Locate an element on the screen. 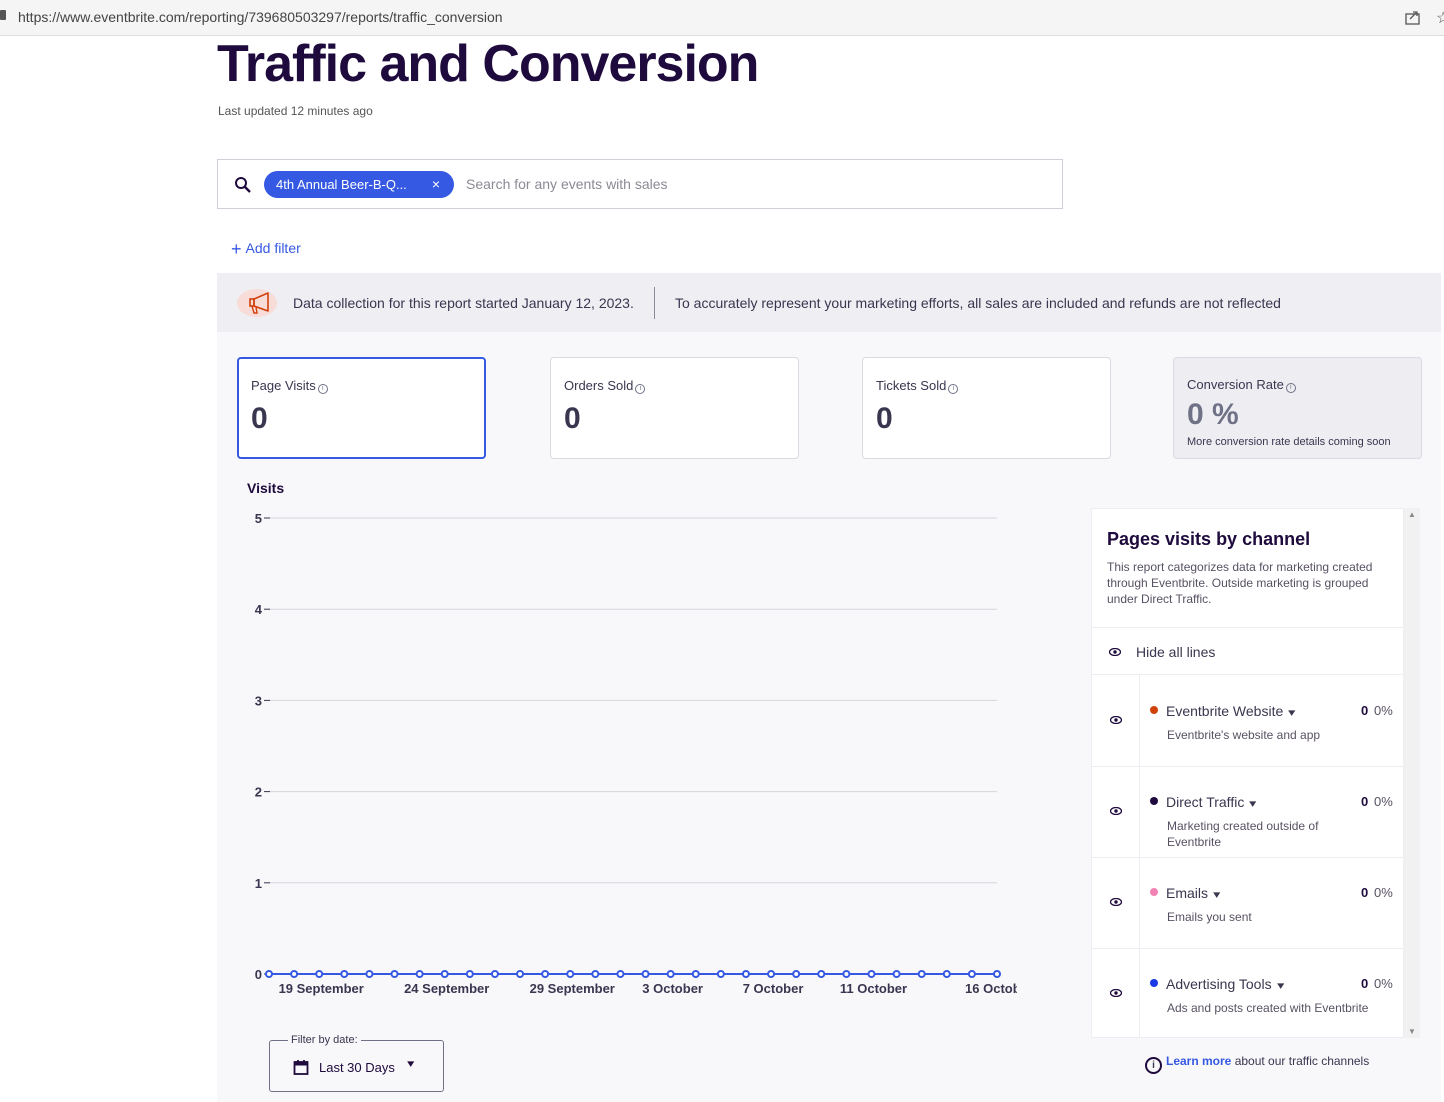 This screenshot has width=1444, height=1102. learn-more-line: i Learn more about our traffic channels is located at coordinates (1257, 1064).